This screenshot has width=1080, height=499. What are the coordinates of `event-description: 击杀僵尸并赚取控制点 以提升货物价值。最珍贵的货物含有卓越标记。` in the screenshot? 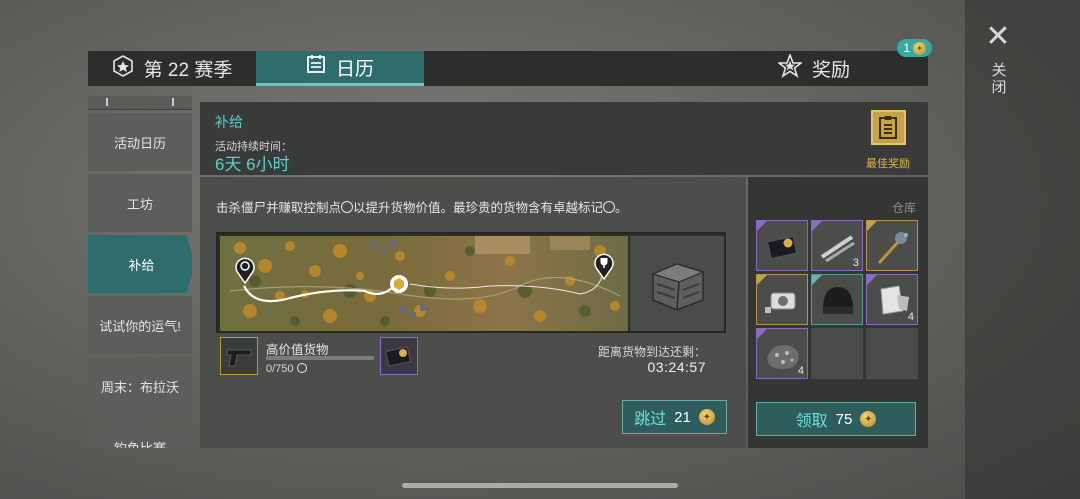 It's located at (422, 206).